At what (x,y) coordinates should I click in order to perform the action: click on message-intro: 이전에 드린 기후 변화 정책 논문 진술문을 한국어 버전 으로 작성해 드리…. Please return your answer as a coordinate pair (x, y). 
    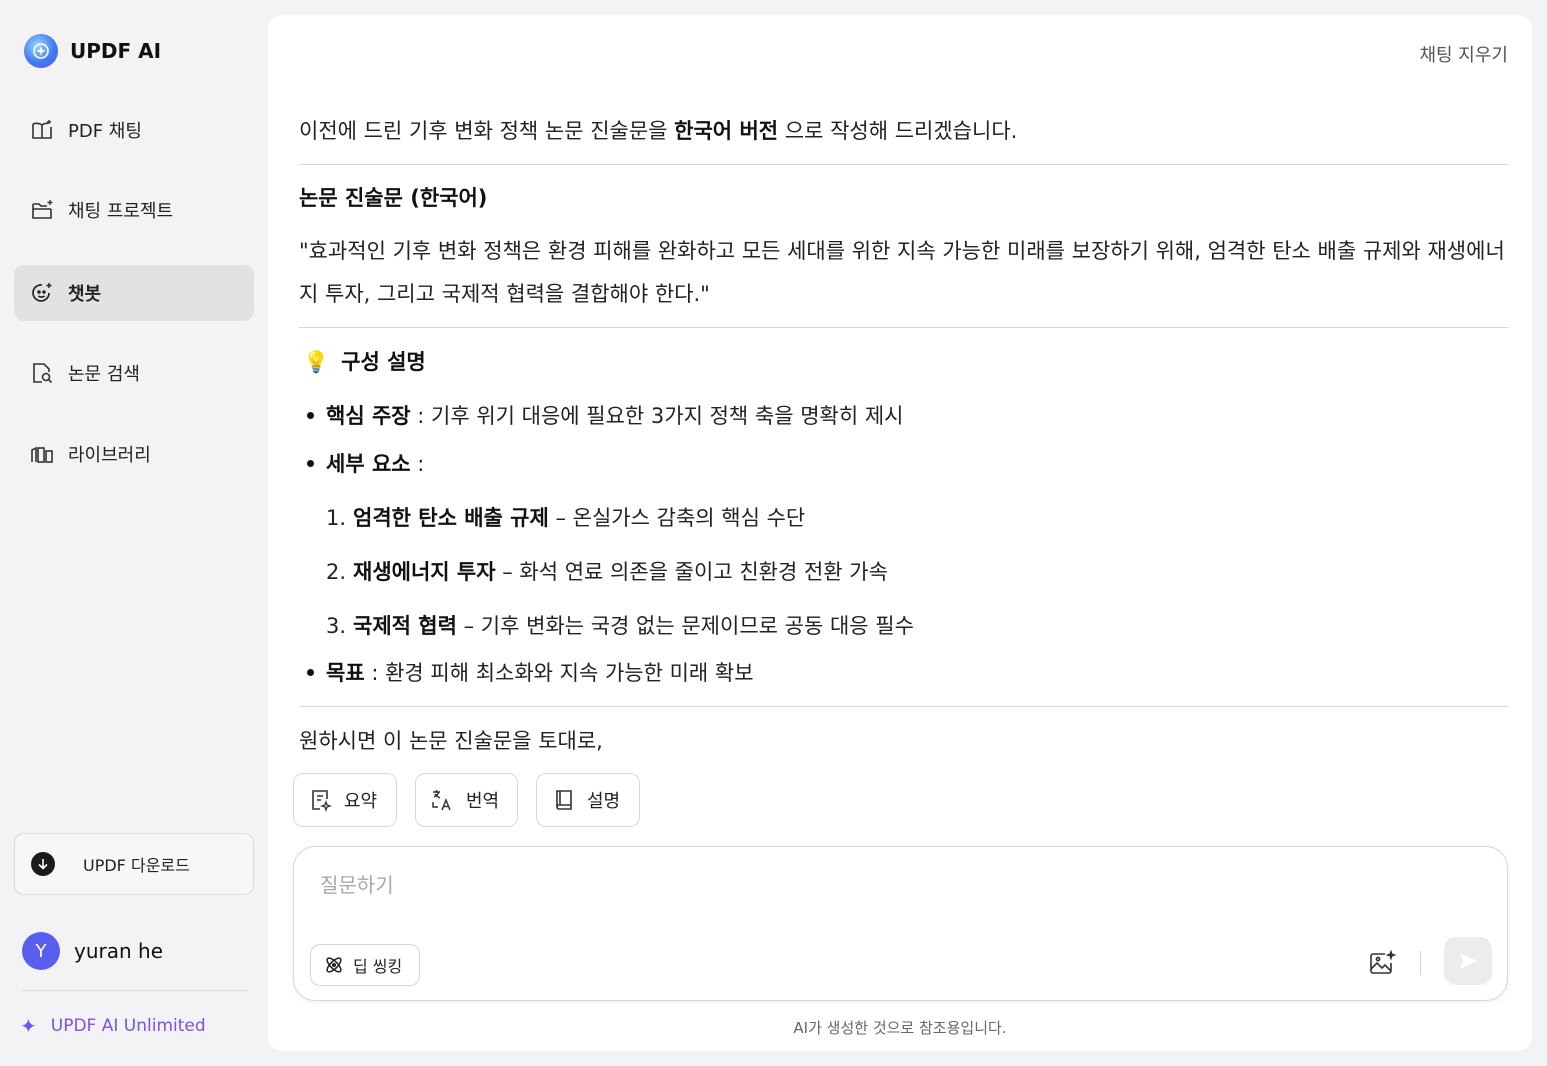
    Looking at the image, I should click on (658, 131).